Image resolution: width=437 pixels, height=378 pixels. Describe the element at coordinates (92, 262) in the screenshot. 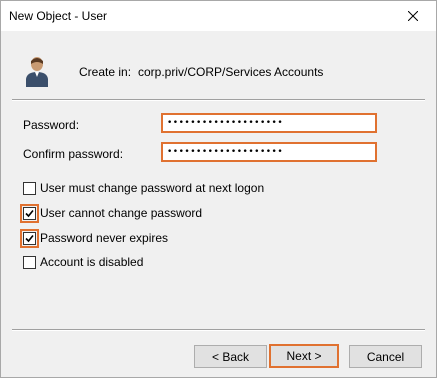

I see `checkbox-label: Account is disabled` at that location.